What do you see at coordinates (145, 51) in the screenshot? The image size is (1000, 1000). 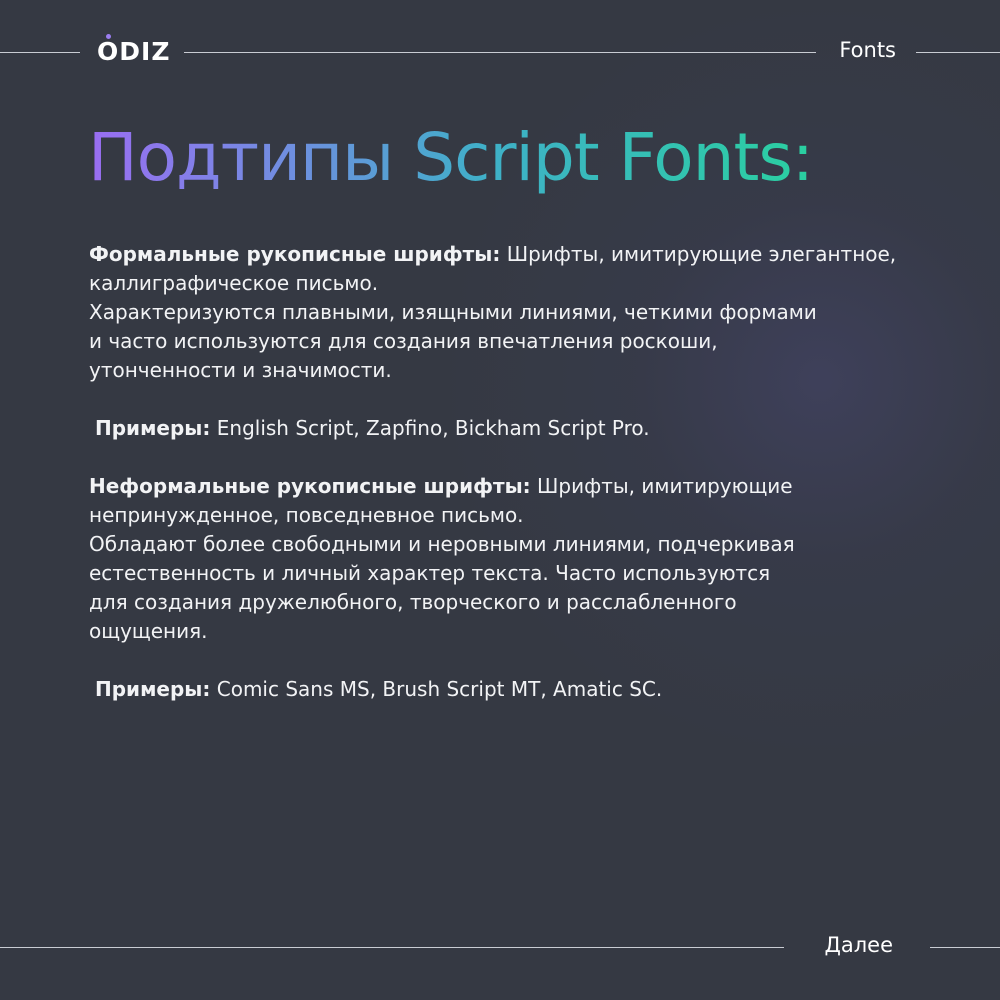 I see `logo-letters: DIZ` at bounding box center [145, 51].